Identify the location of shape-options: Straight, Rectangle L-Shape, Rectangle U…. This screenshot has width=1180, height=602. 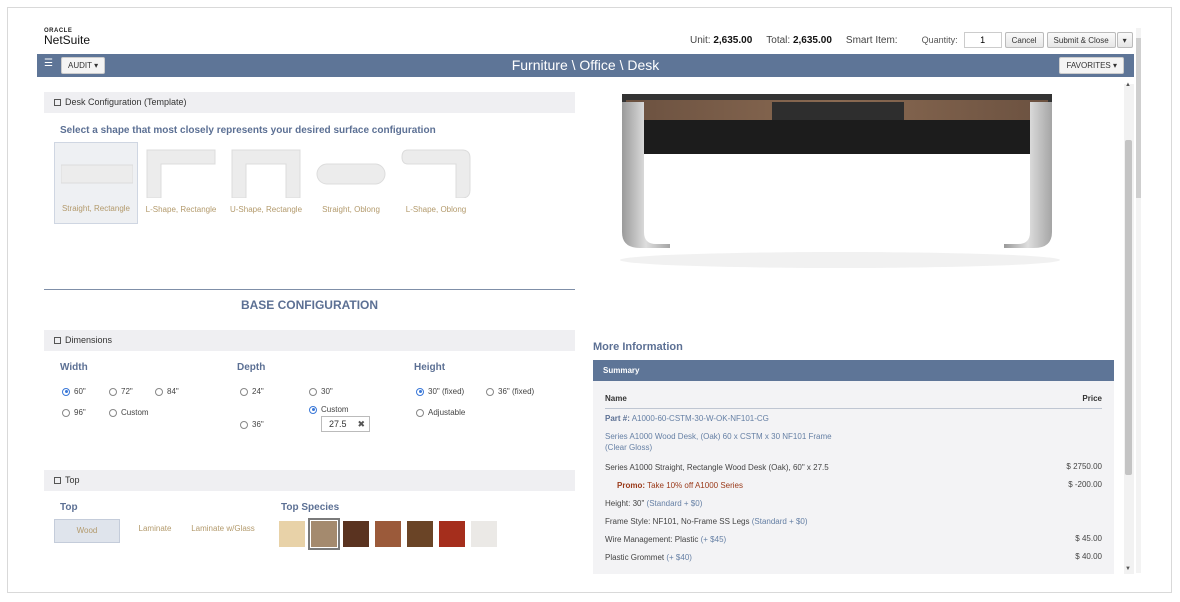
(266, 183).